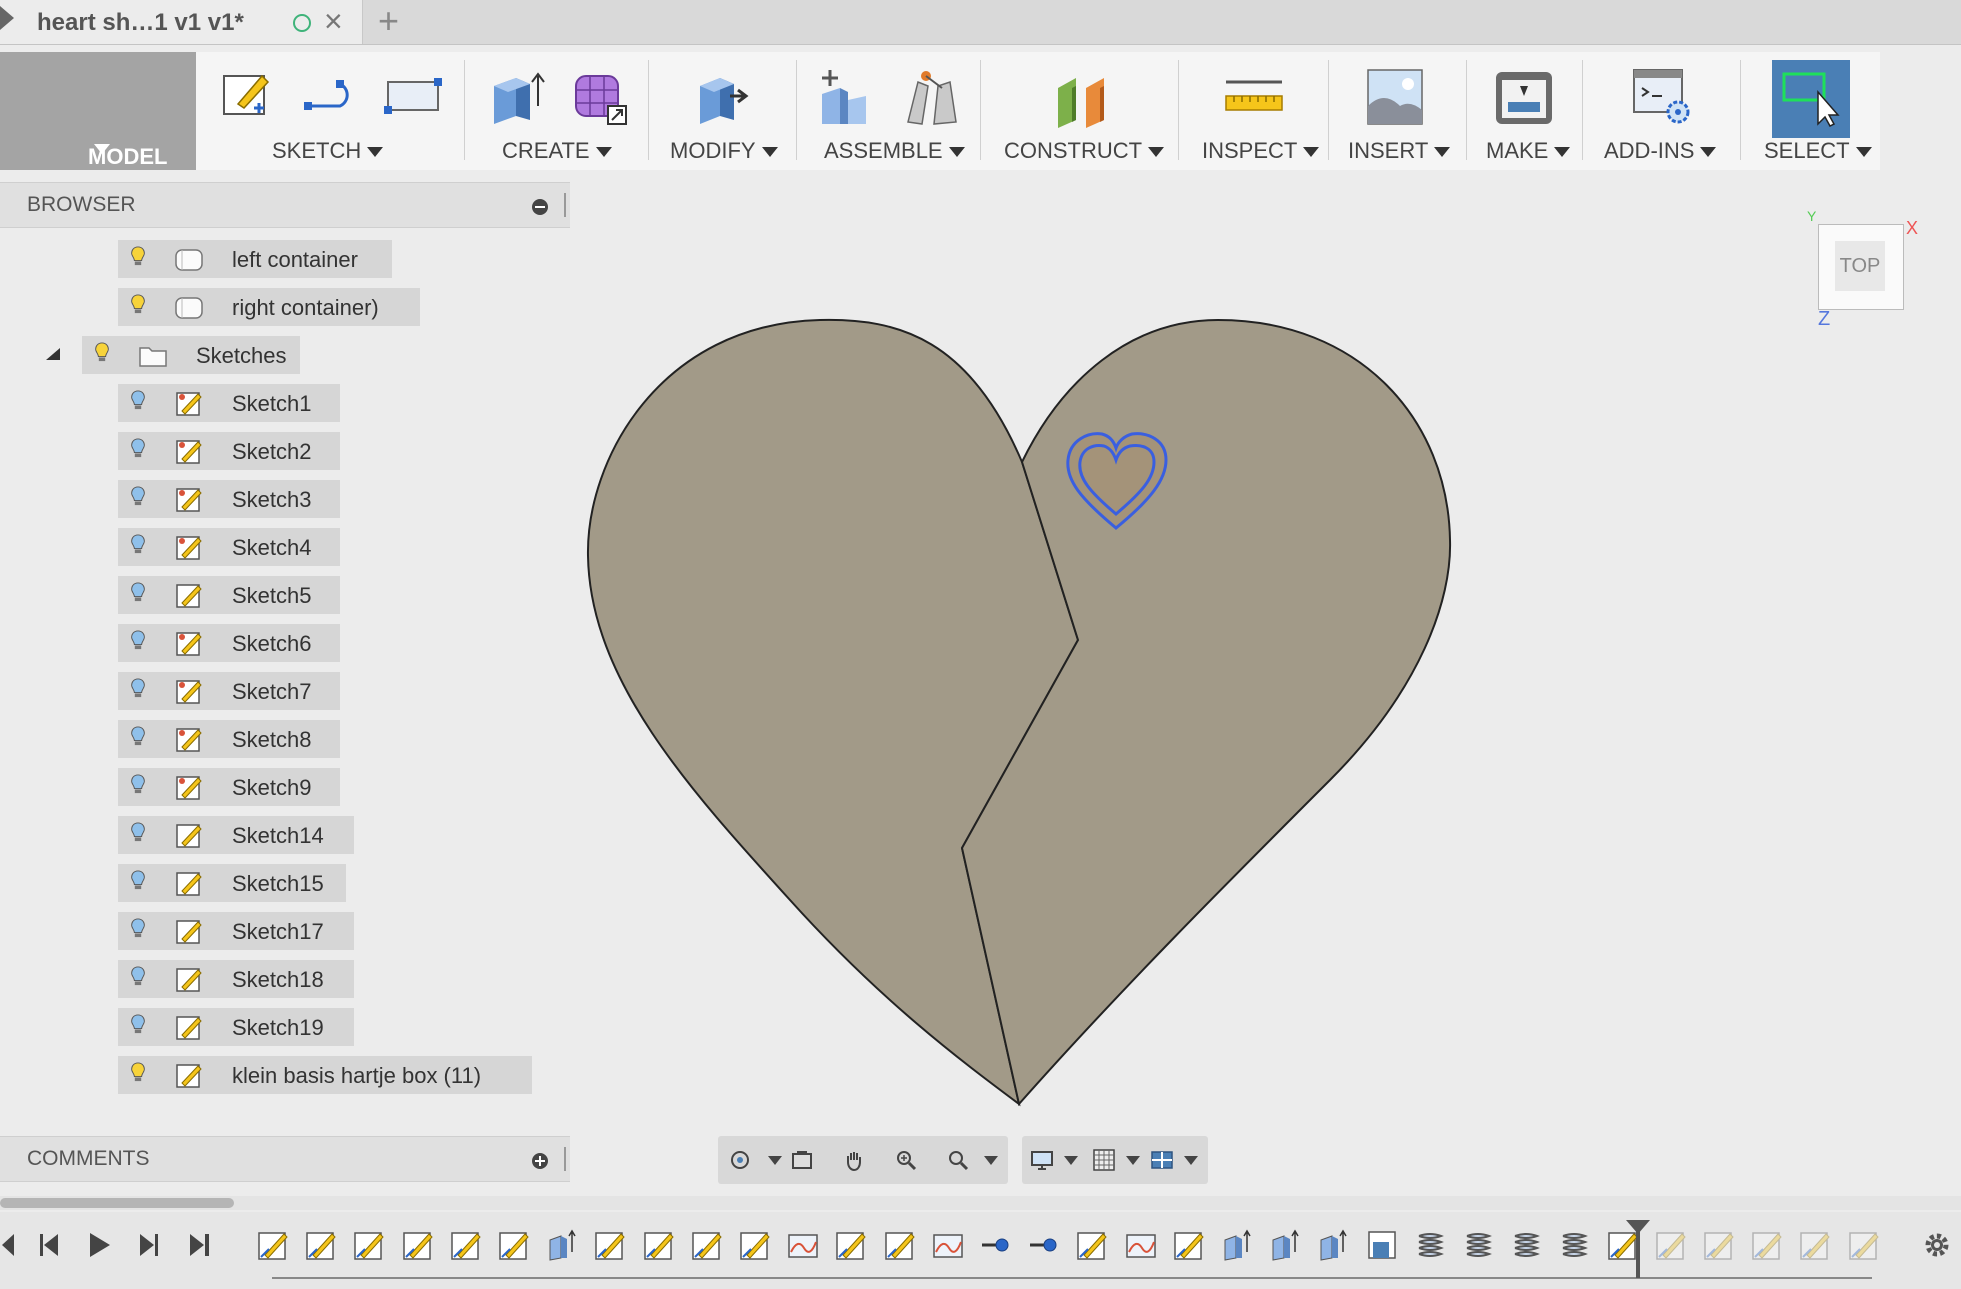 The height and width of the screenshot is (1289, 1961). Describe the element at coordinates (117, 1203) in the screenshot. I see `scrollbar-thumb` at that location.